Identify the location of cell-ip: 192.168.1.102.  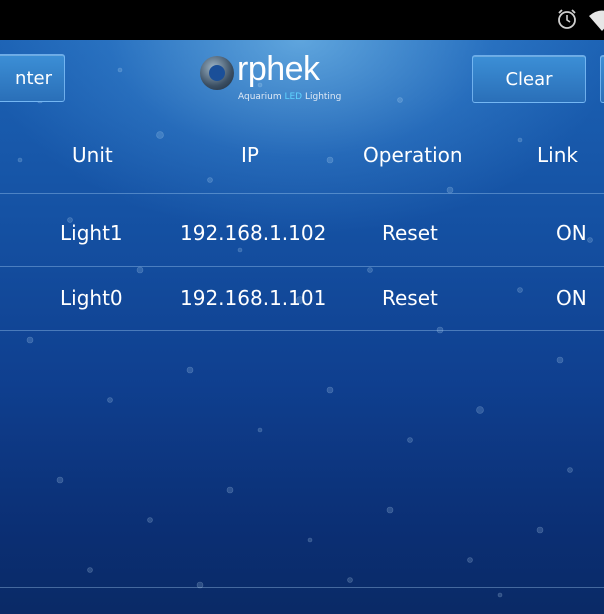
(253, 233).